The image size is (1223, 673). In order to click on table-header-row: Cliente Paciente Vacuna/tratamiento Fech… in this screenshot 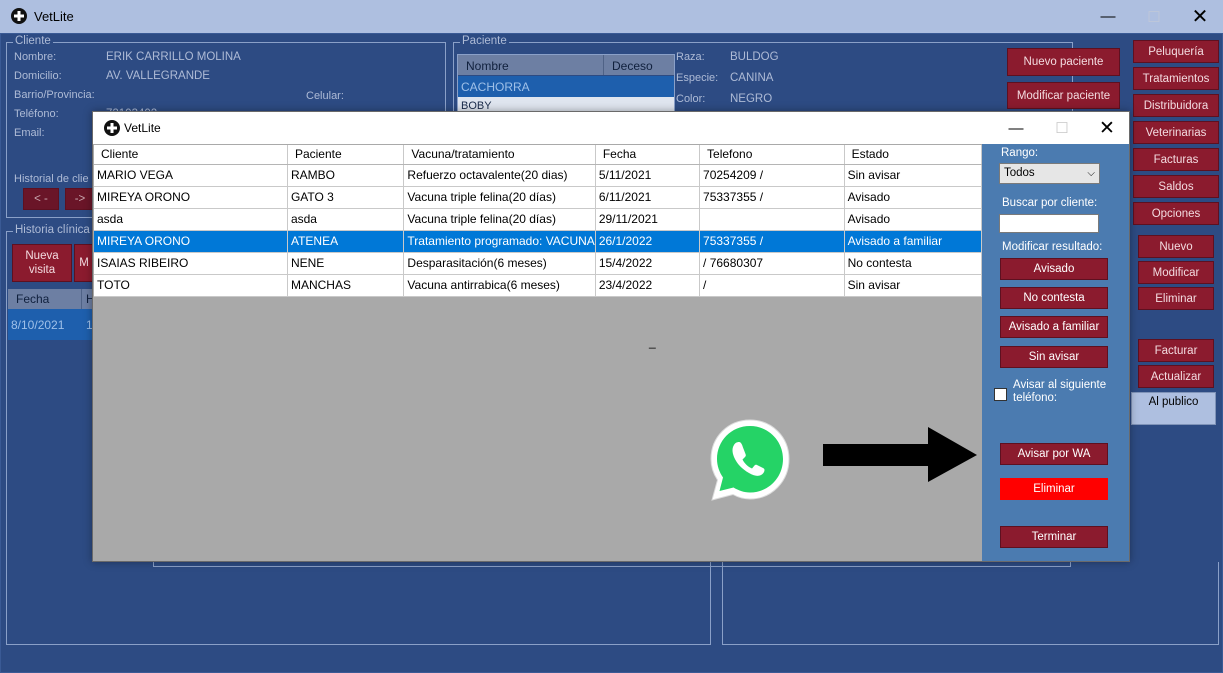, I will do `click(538, 155)`.